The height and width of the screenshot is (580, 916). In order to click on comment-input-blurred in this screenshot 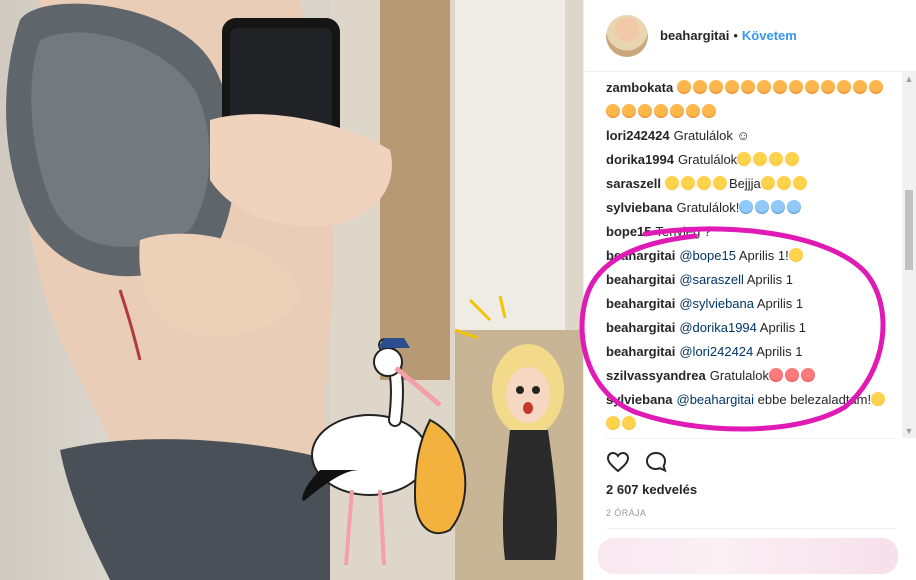, I will do `click(748, 556)`.